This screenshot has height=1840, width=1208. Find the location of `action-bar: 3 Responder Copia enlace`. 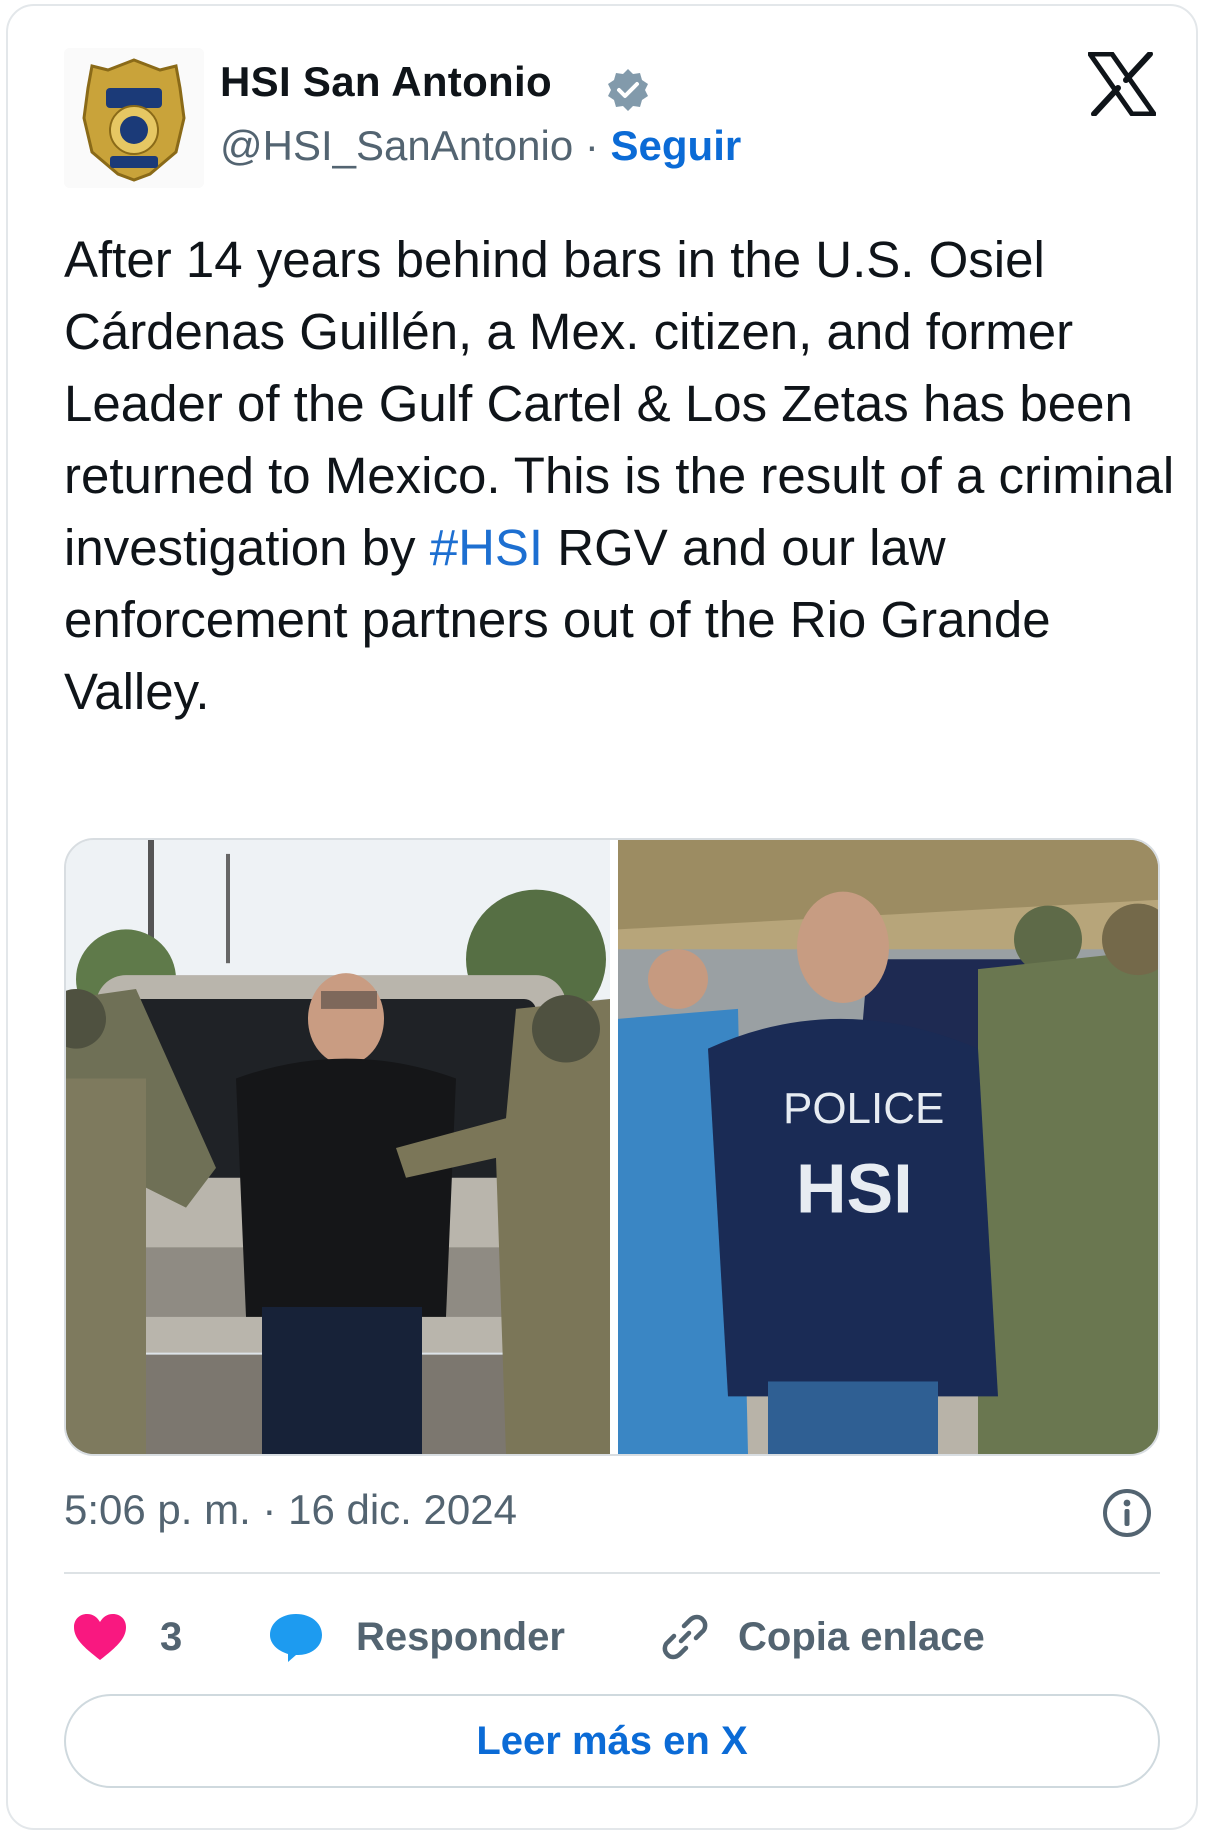

action-bar: 3 Responder Copia enlace is located at coordinates (614, 1637).